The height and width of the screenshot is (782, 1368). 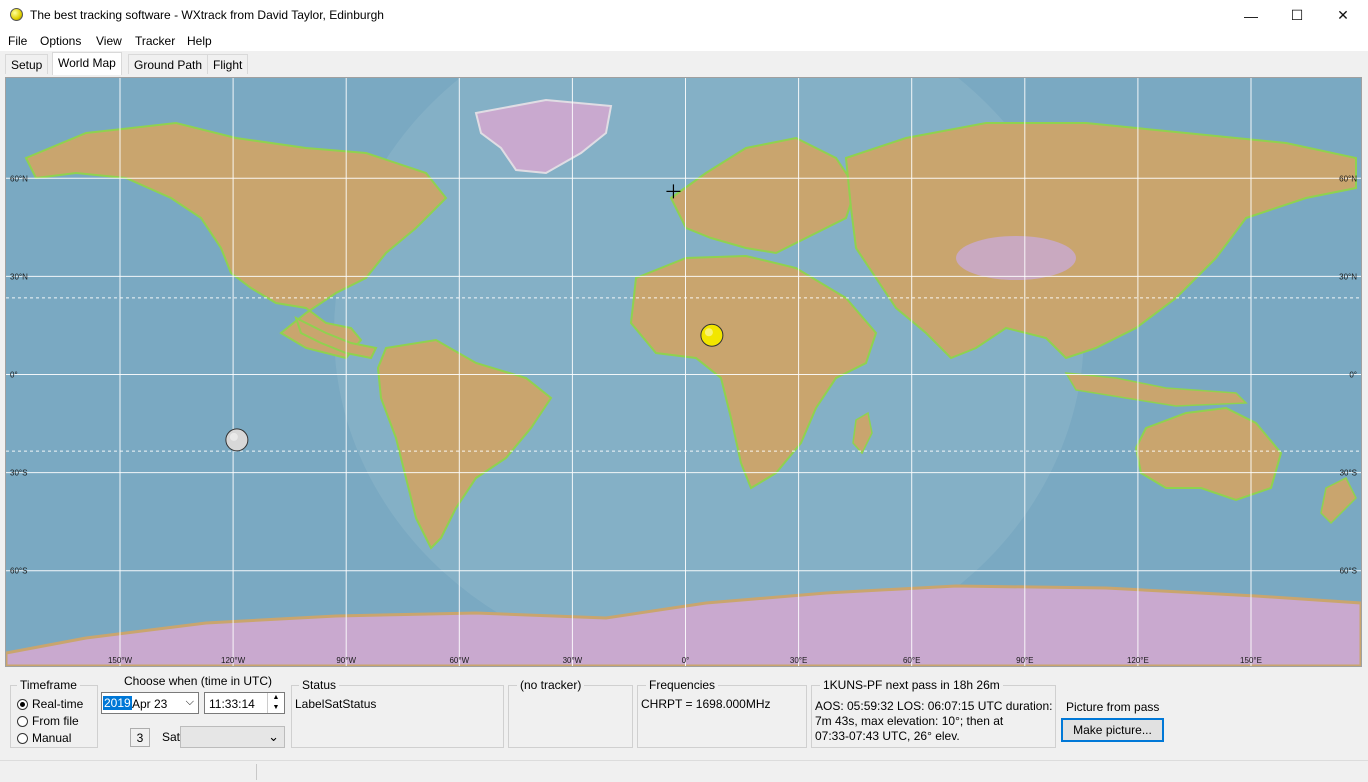 What do you see at coordinates (684, 41) in the screenshot?
I see `menu-bar: File Options View Tracker Help` at bounding box center [684, 41].